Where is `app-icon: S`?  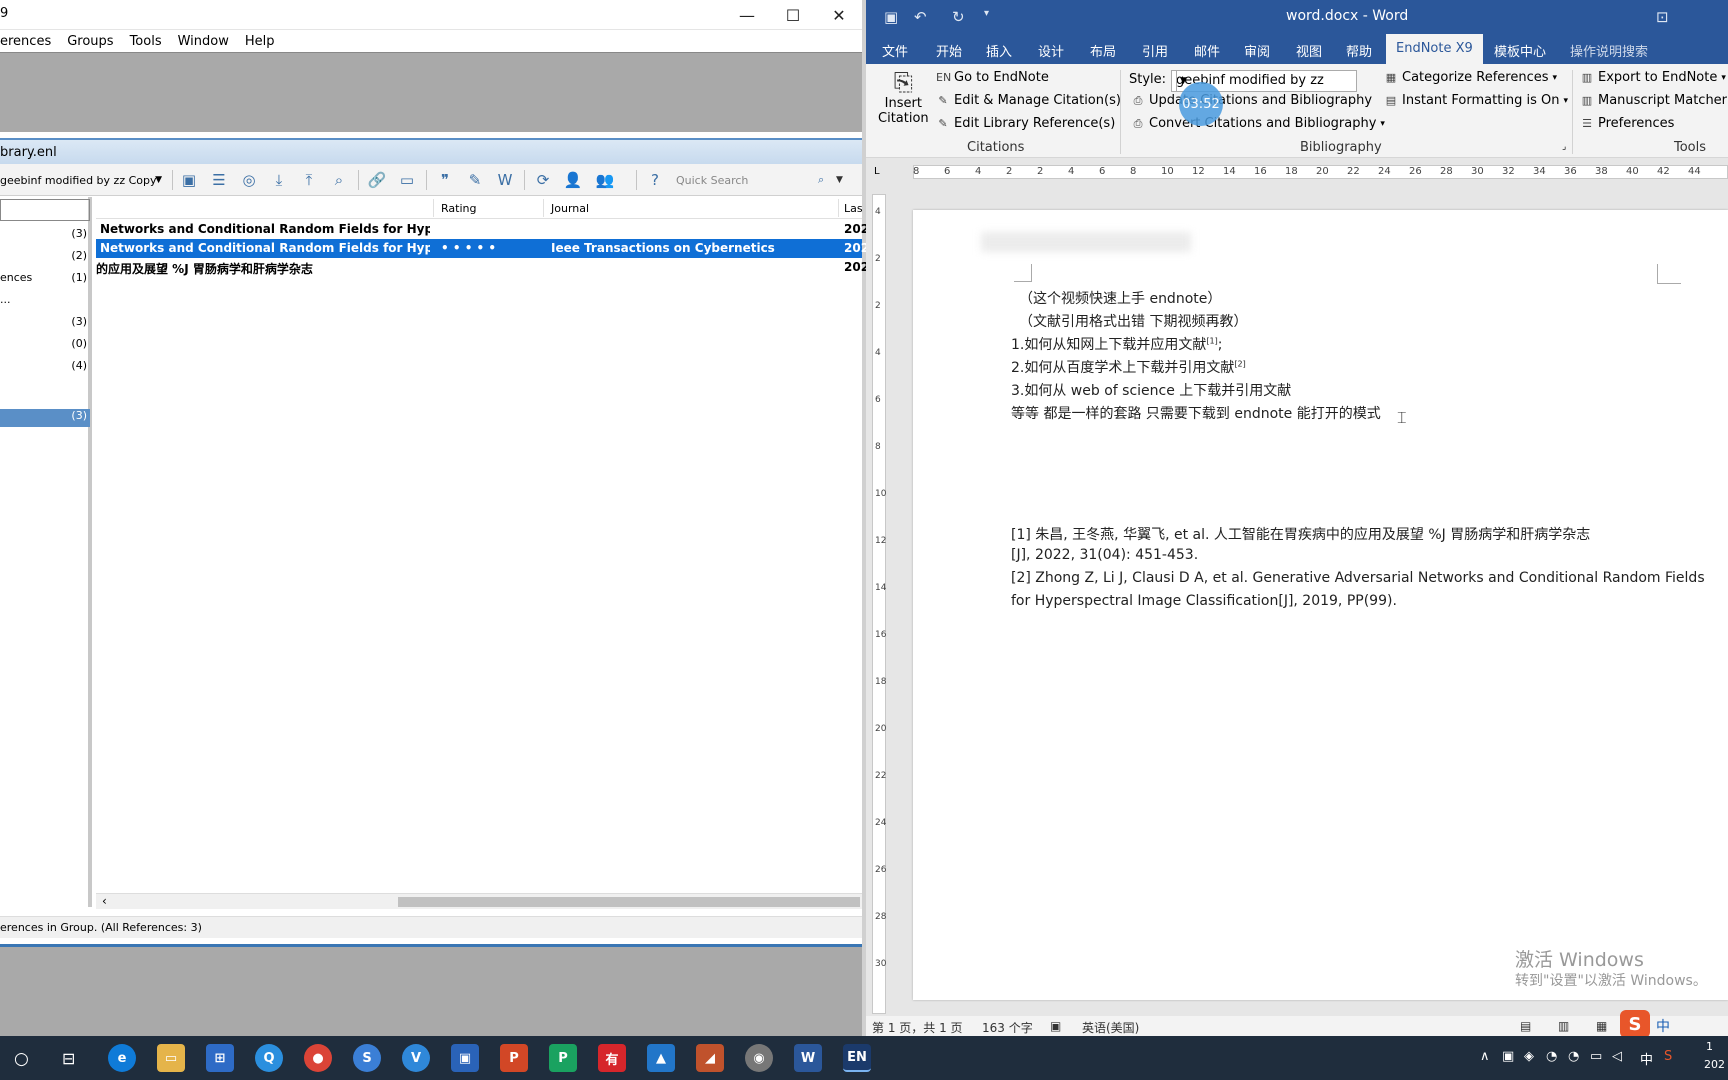 app-icon: S is located at coordinates (367, 1058).